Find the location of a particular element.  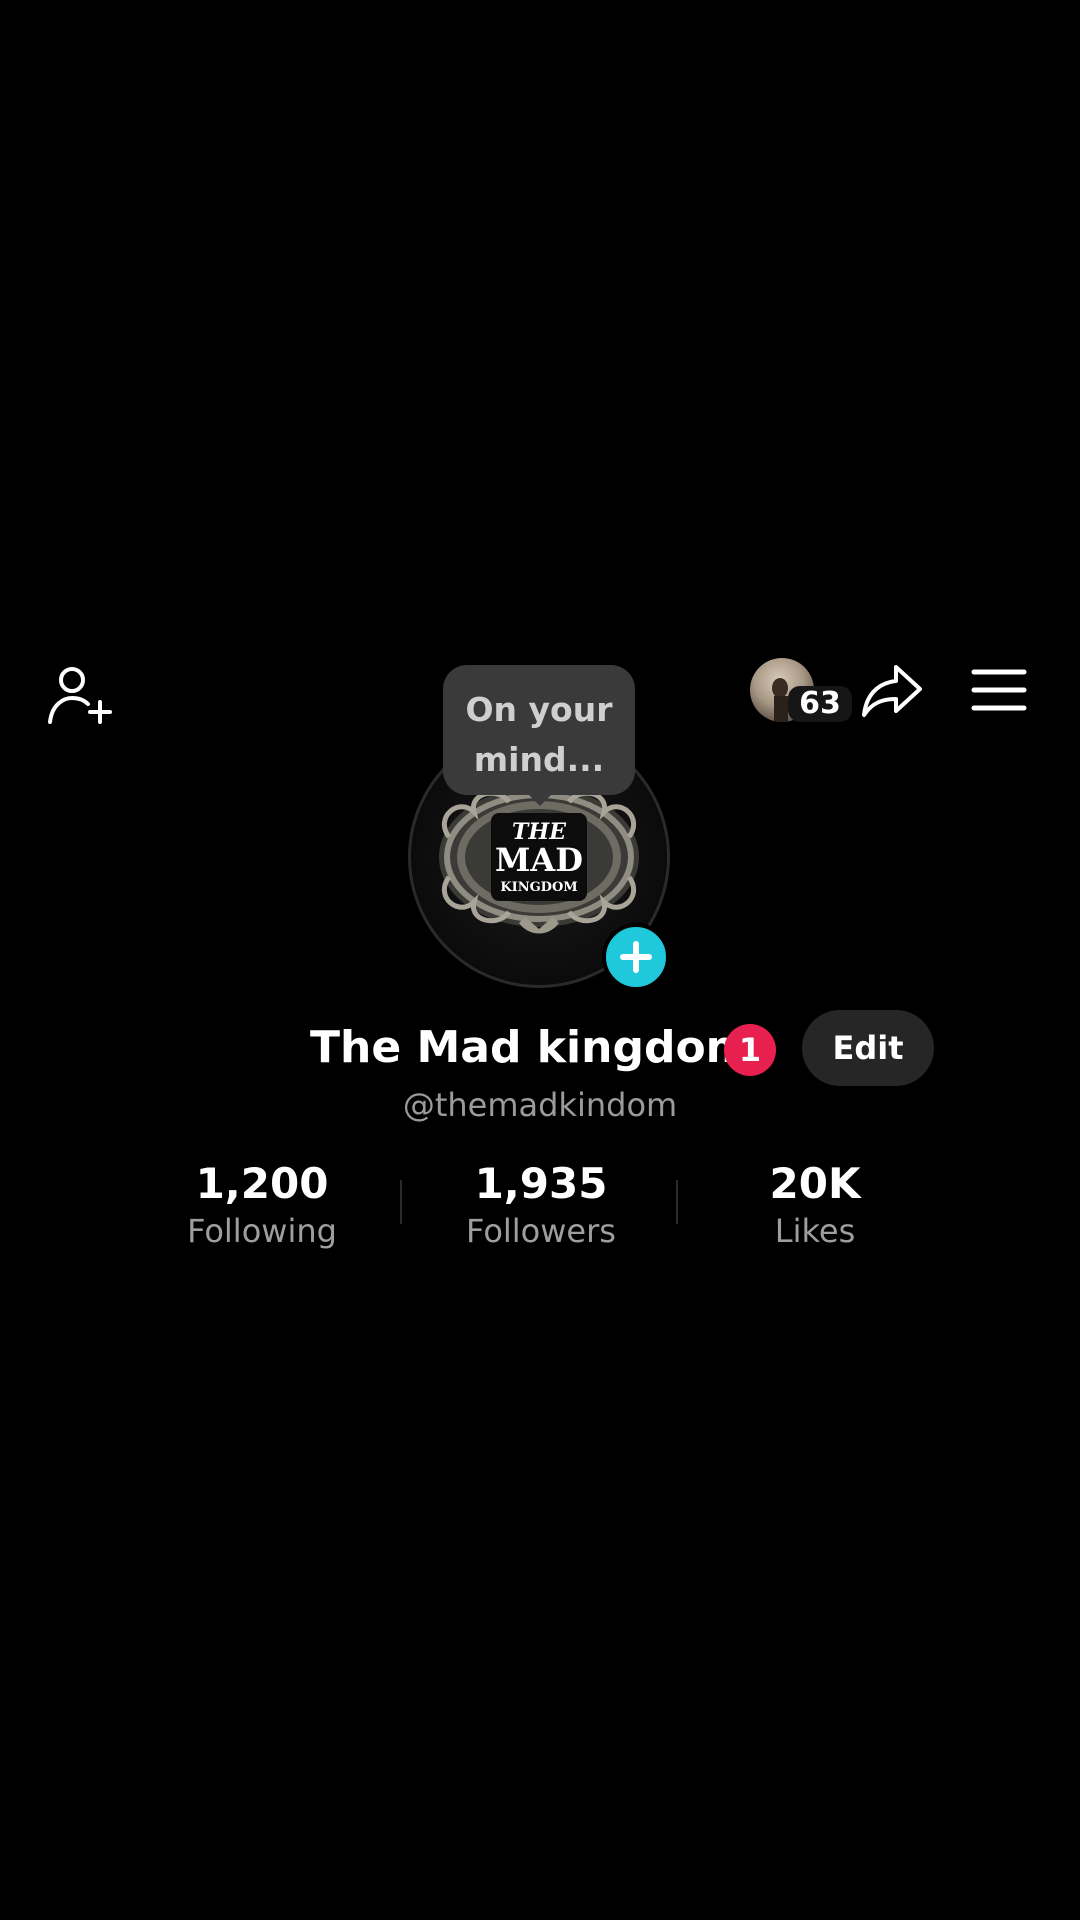

stat-value: 1,200 is located at coordinates (262, 1183).